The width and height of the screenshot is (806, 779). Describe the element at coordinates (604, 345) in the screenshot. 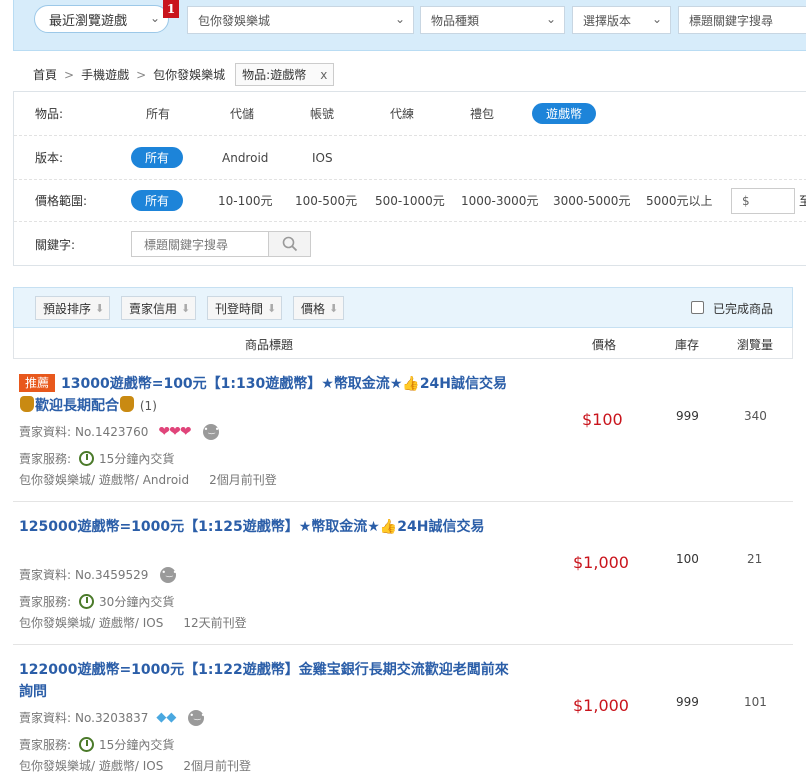

I see `header-price: 價格` at that location.